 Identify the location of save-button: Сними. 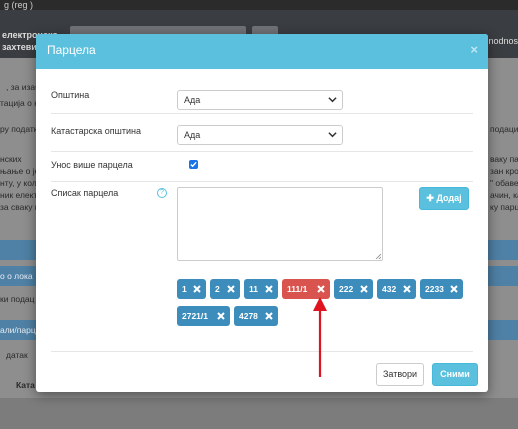
(455, 374).